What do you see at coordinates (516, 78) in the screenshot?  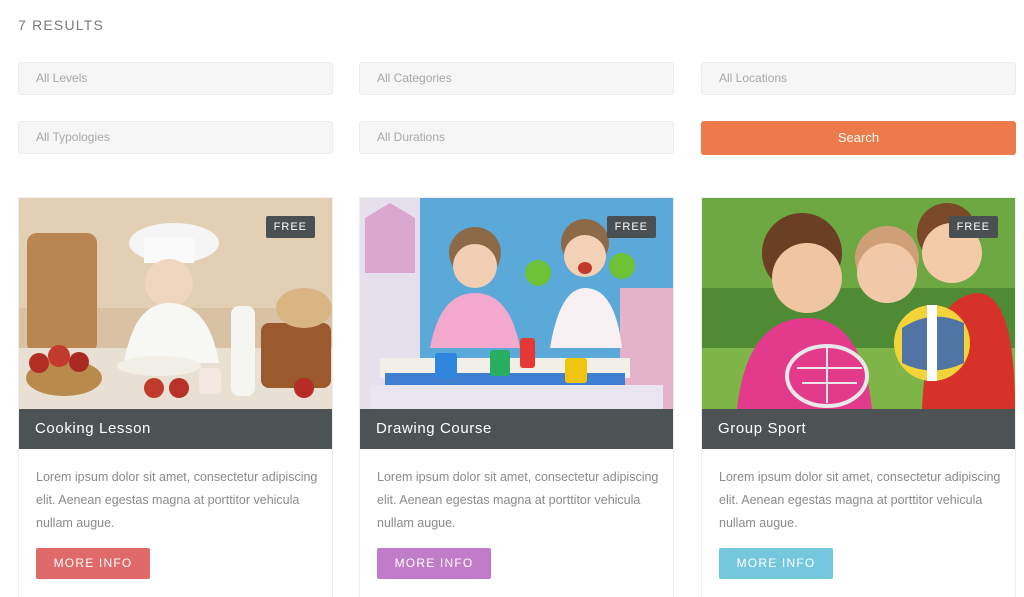 I see `categories-select: All Categories` at bounding box center [516, 78].